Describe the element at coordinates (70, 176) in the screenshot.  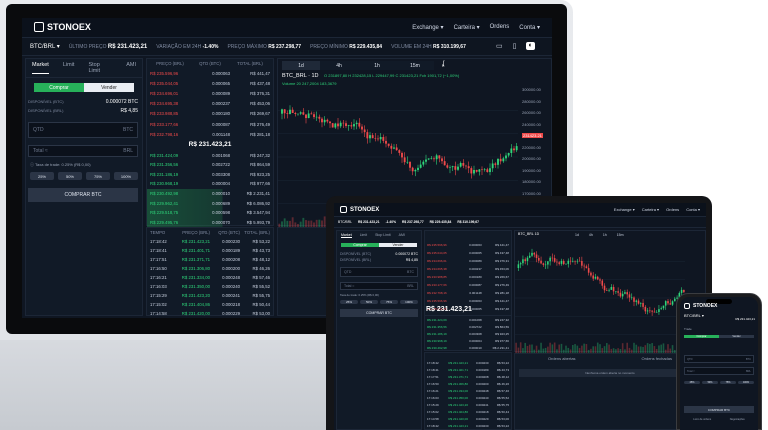
I see `pct-50-button: 50%` at that location.